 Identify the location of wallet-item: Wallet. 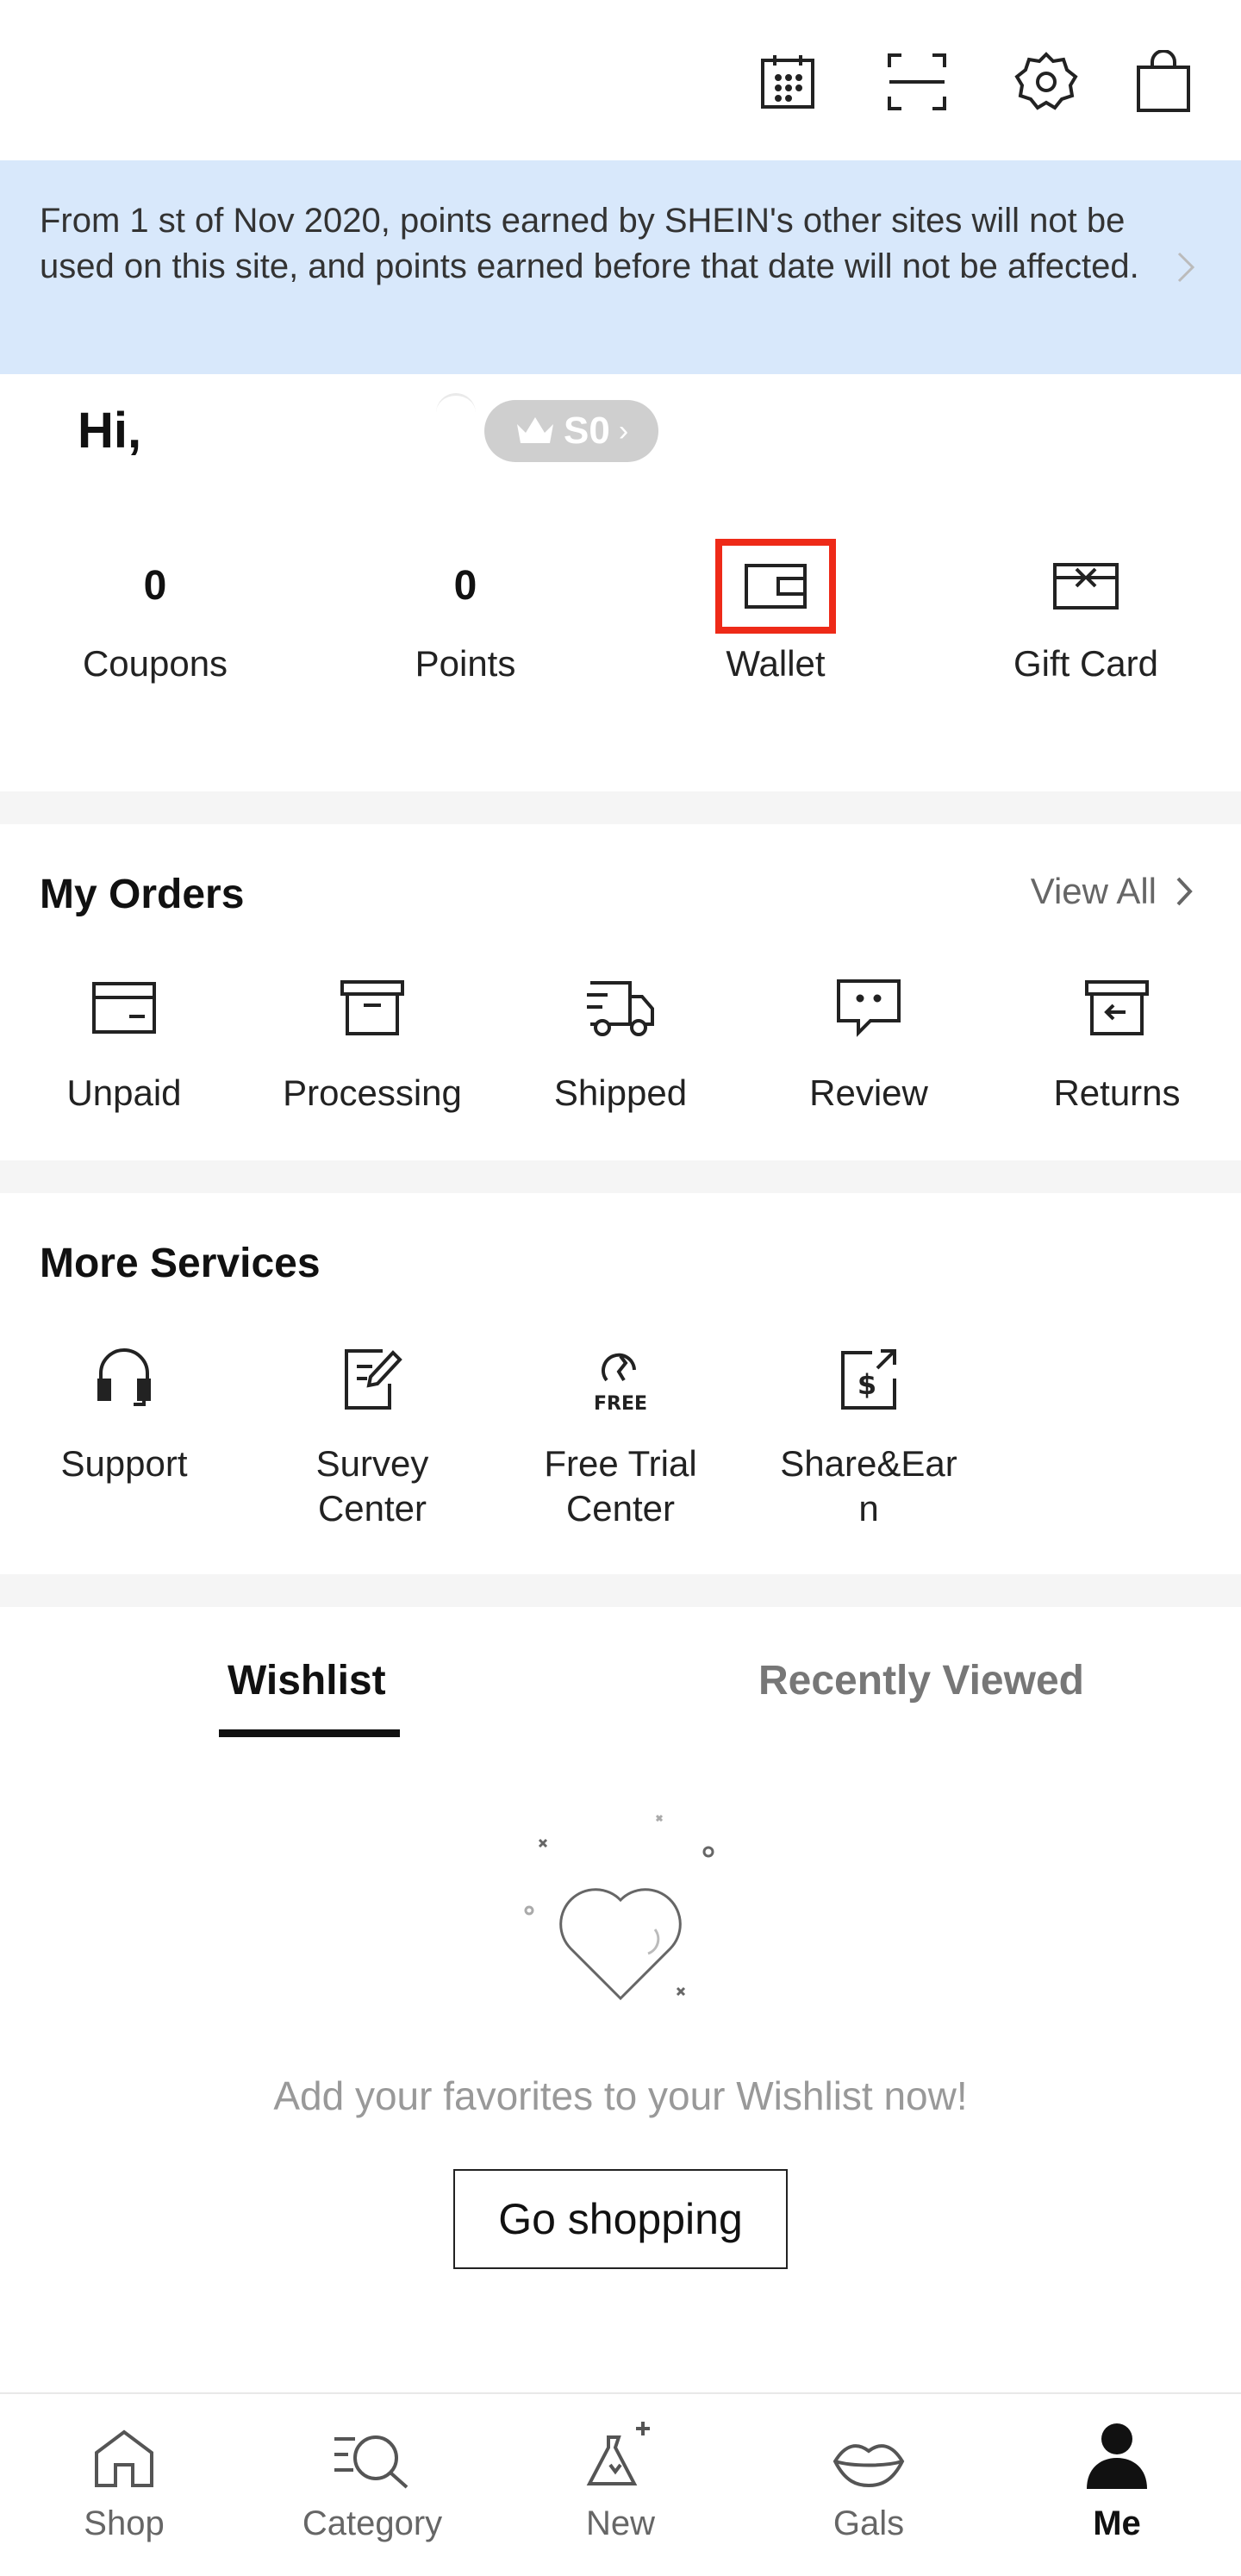
(775, 610).